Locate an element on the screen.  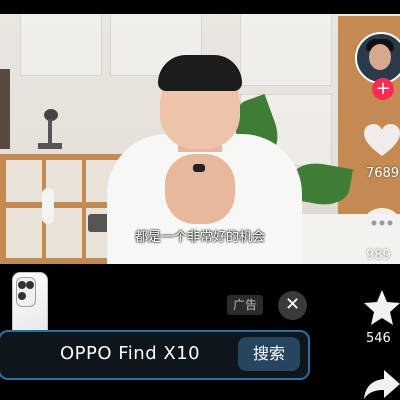
creator-avatar is located at coordinates (377, 58).